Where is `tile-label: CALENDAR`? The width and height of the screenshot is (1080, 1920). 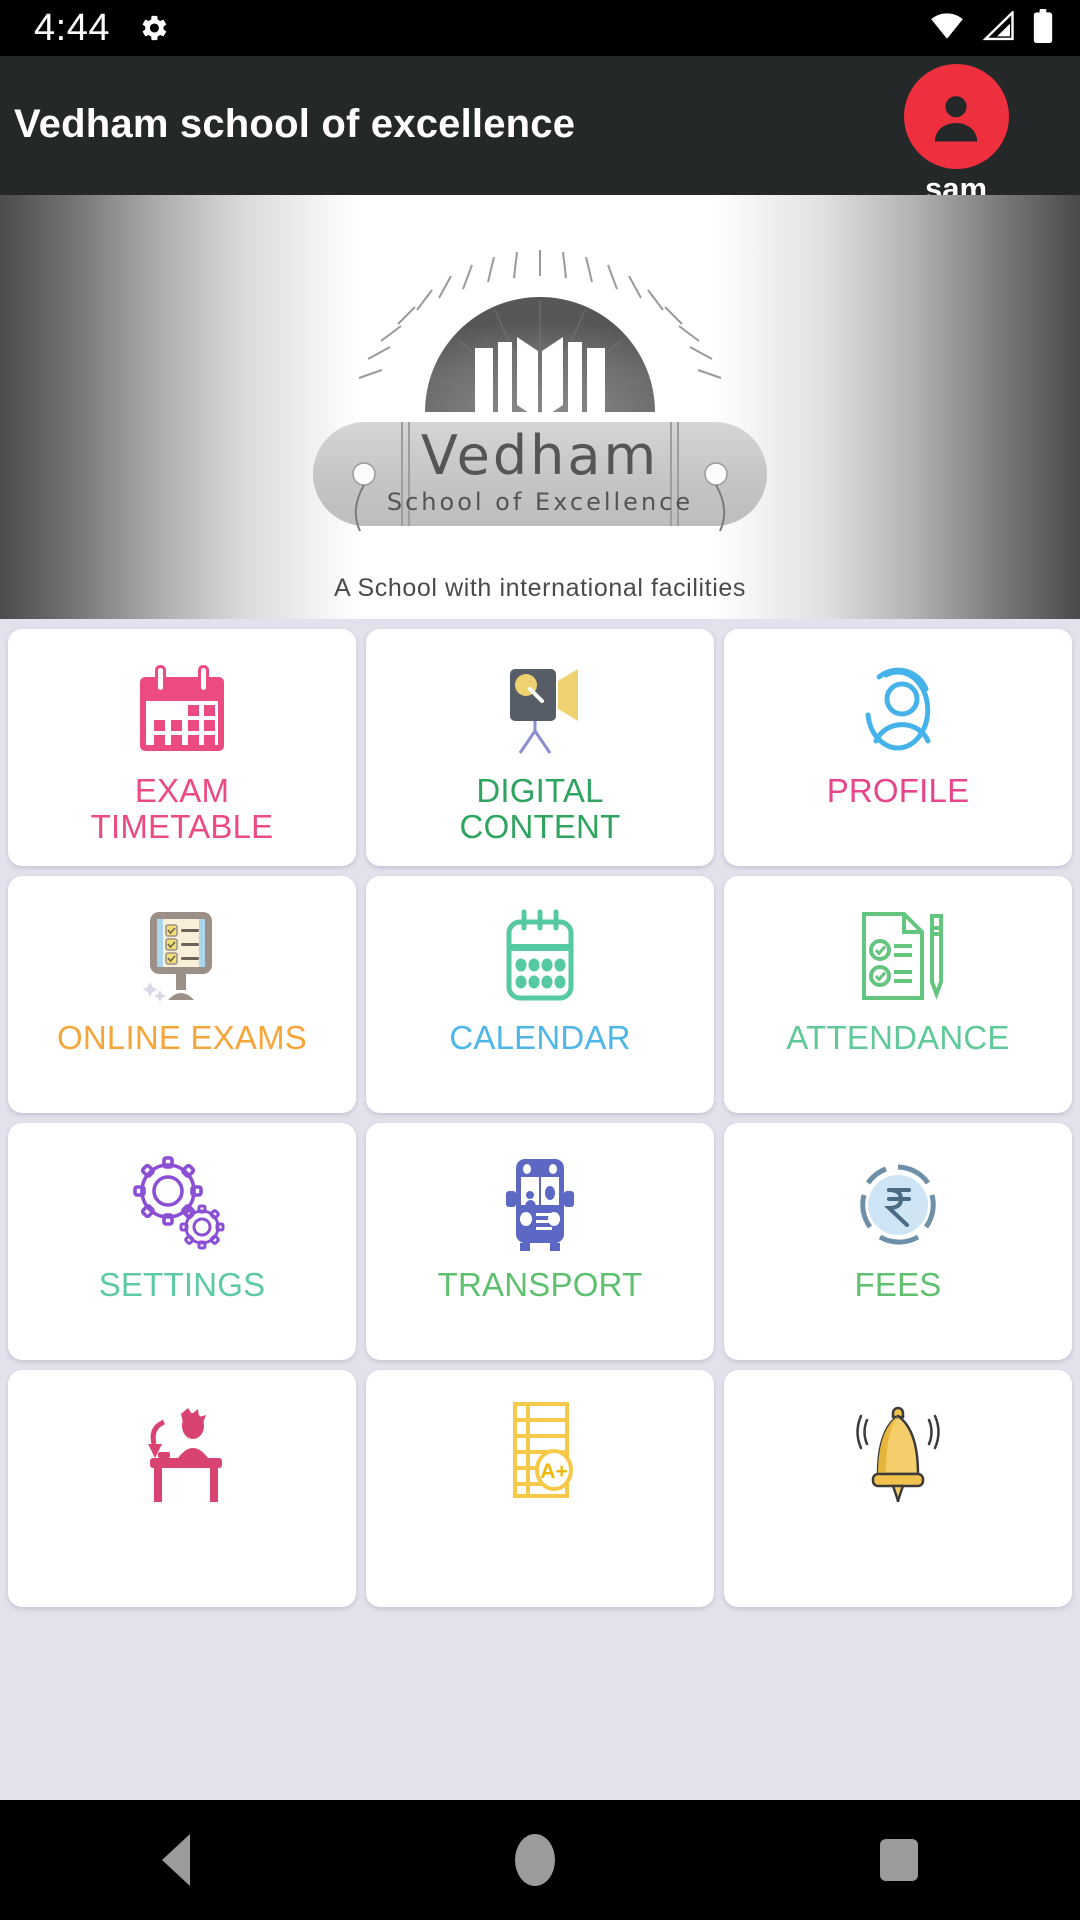
tile-label: CALENDAR is located at coordinates (540, 1037).